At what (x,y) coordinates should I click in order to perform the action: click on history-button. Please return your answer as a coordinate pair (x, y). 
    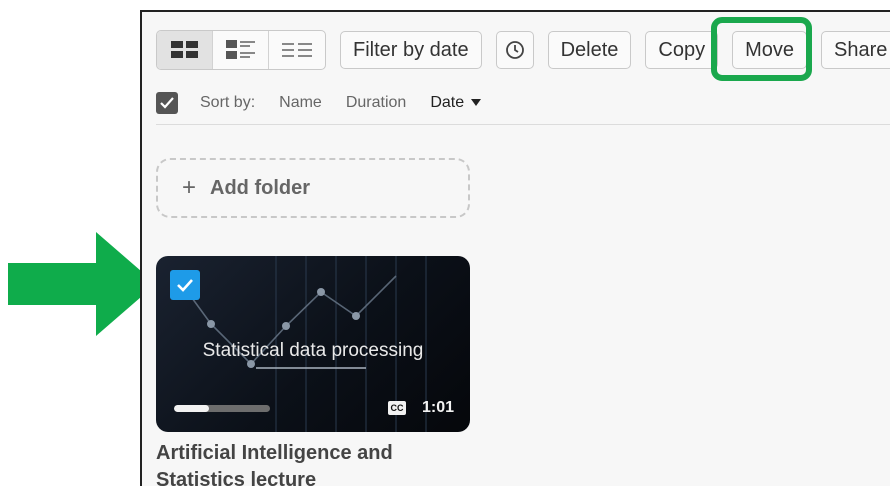
    Looking at the image, I should click on (514, 50).